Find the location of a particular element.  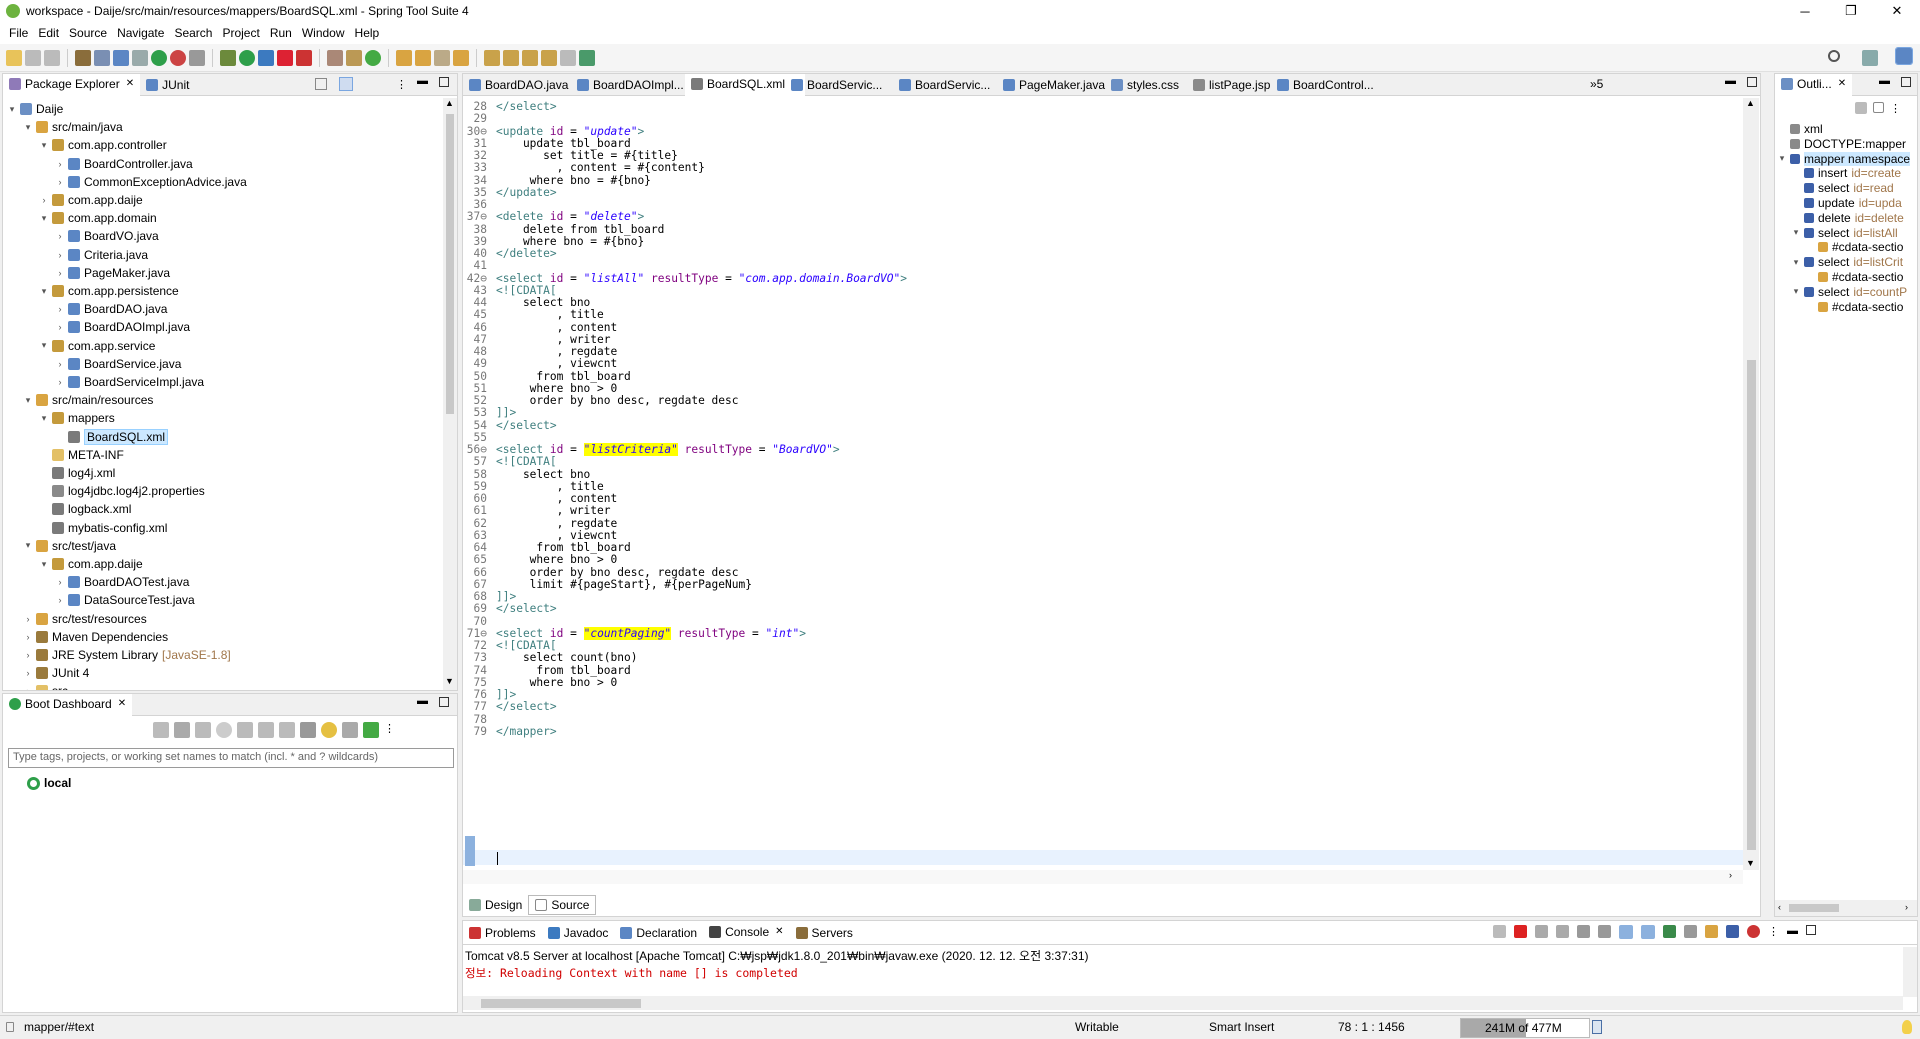

tree-item: › Criteria.java is located at coordinates (102, 255).